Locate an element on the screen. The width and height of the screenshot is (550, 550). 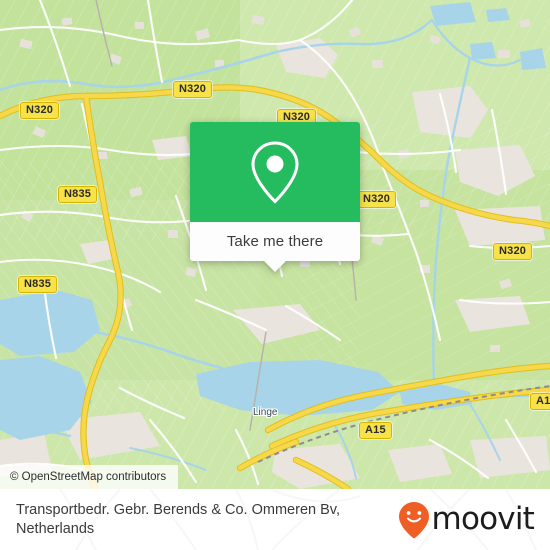
popup-icon-area is located at coordinates (275, 172).